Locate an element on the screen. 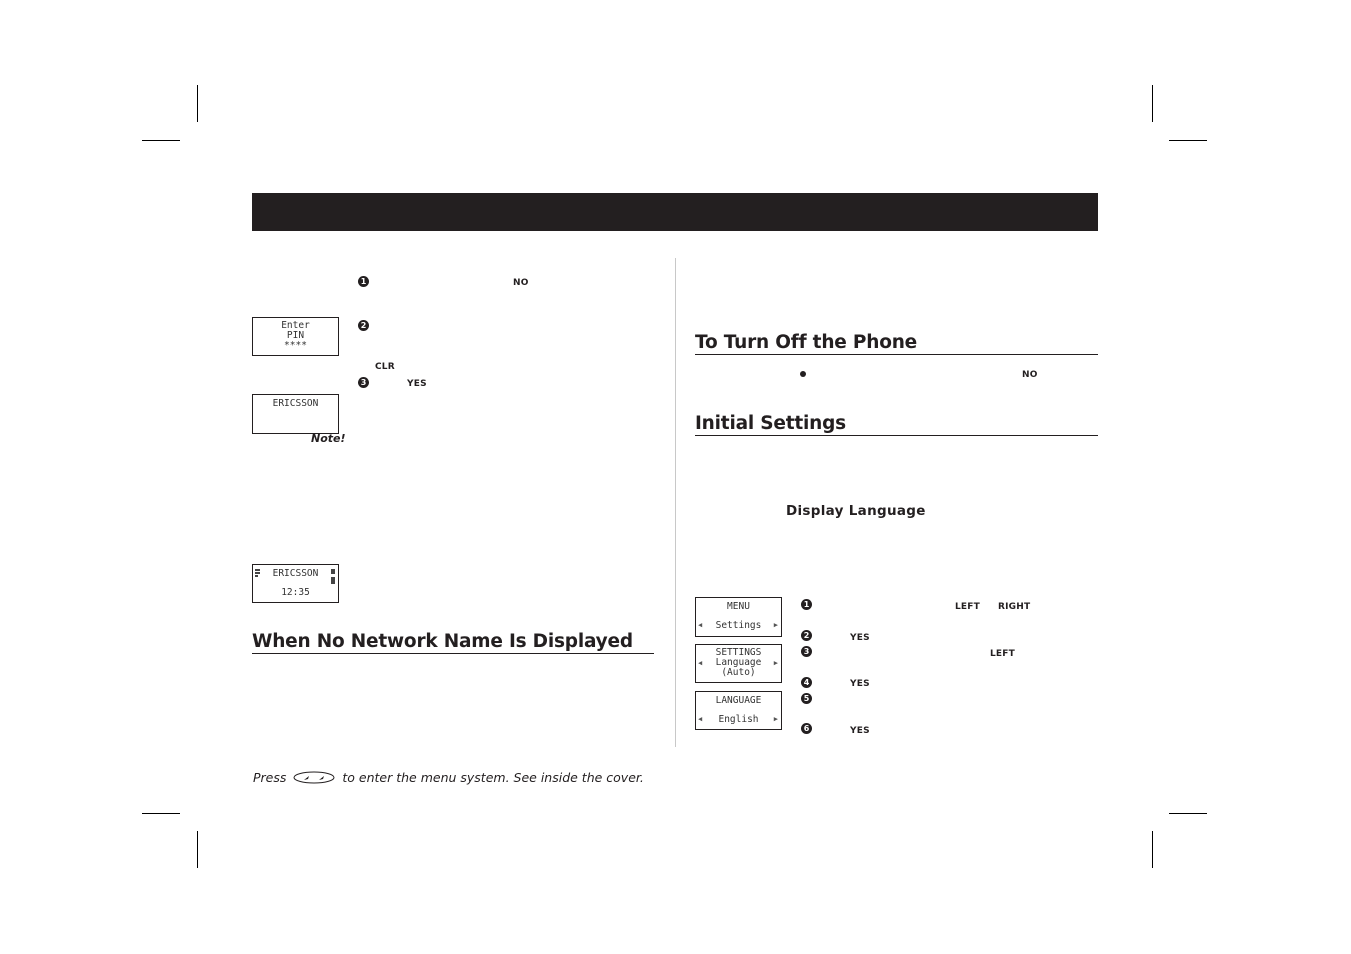 The height and width of the screenshot is (954, 1351). step-number-4: 4 is located at coordinates (806, 682).